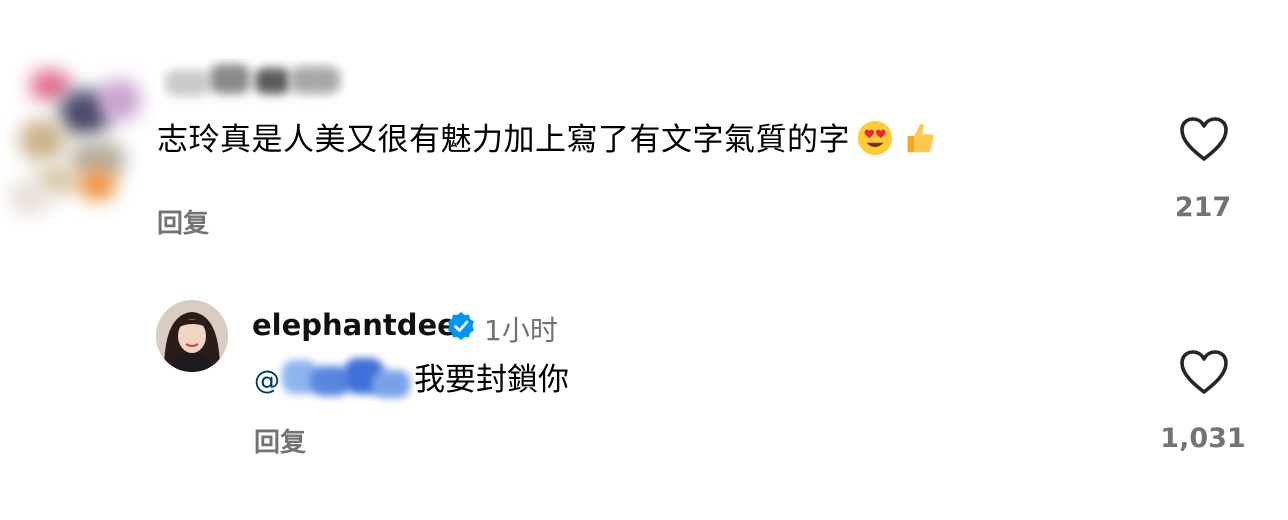  Describe the element at coordinates (267, 381) in the screenshot. I see `mention-at-sign: @` at that location.